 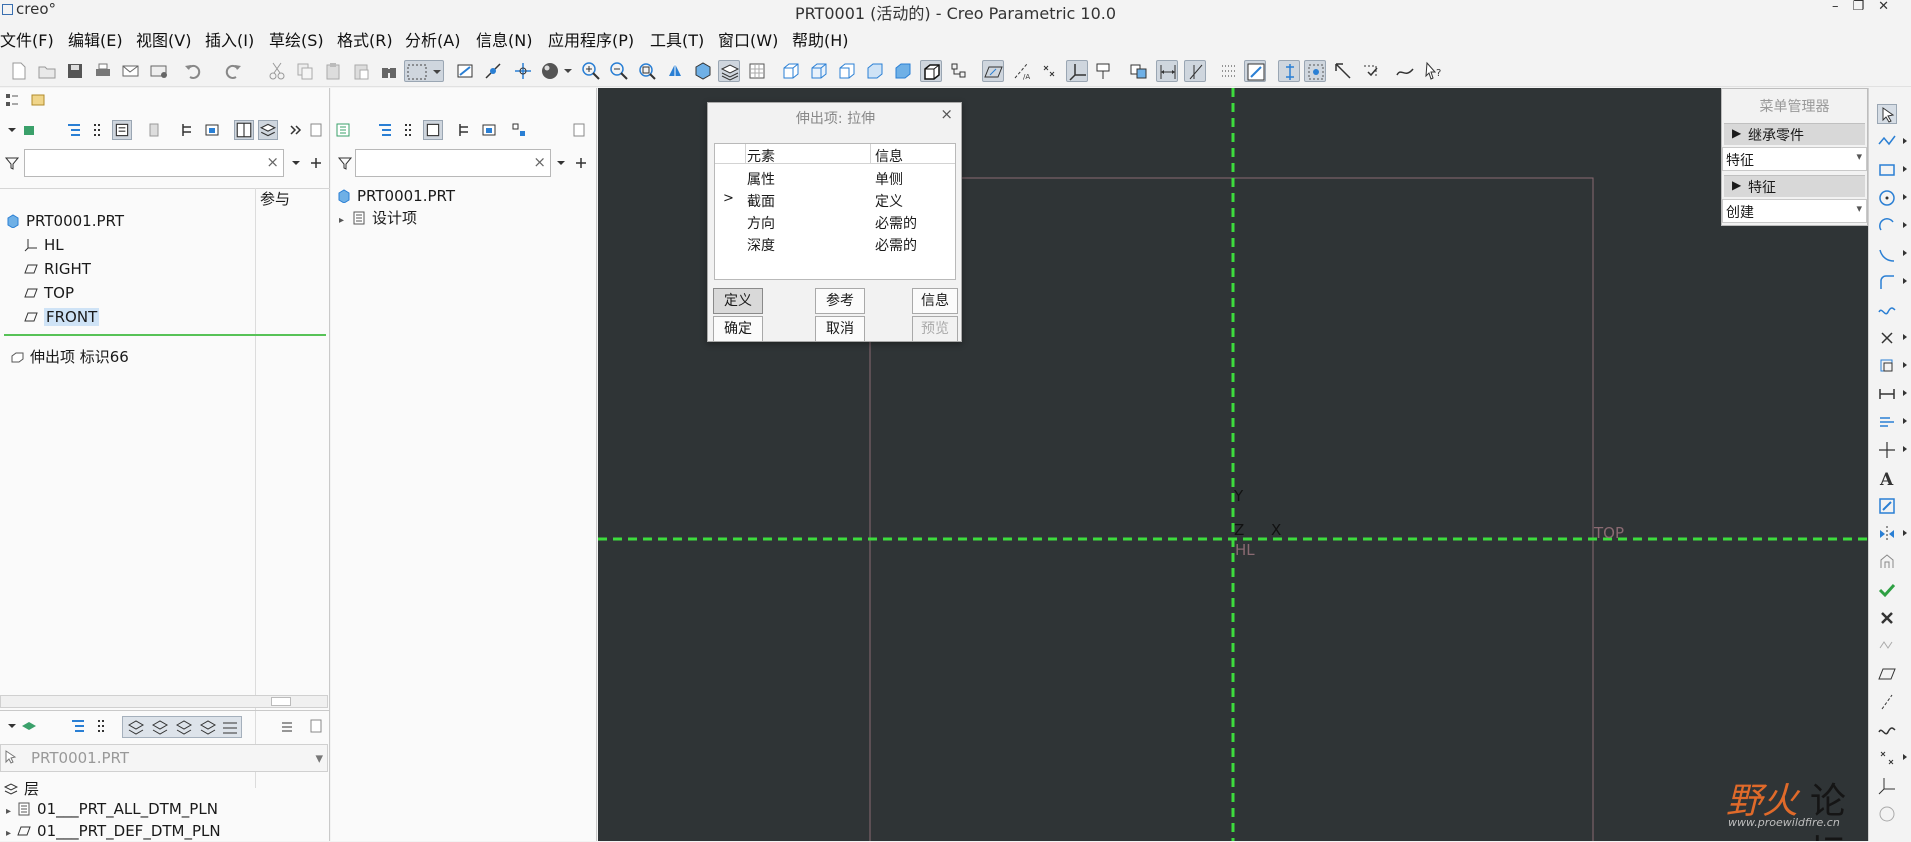 I want to click on expand-arrow-icon: ▸, so click(x=341, y=220).